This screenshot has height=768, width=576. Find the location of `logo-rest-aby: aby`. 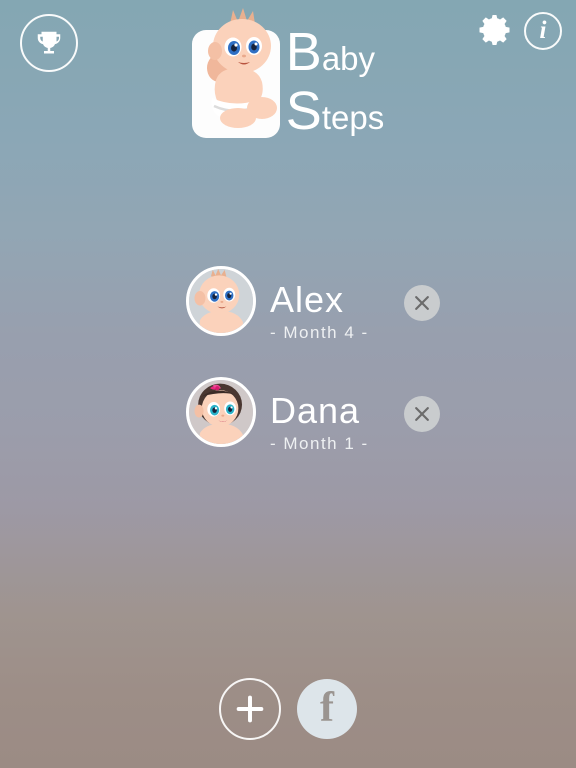

logo-rest-aby: aby is located at coordinates (348, 58).